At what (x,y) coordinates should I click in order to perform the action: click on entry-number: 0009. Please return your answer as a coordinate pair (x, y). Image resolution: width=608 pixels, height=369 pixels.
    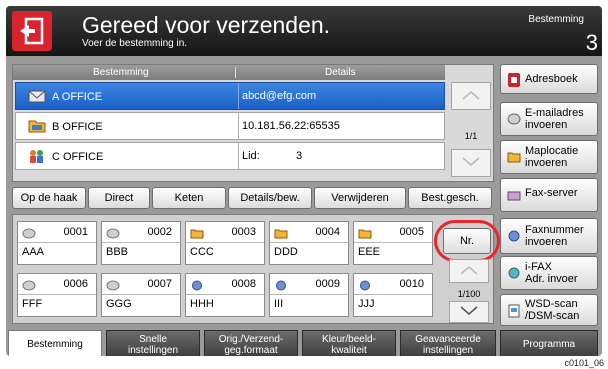
    Looking at the image, I should click on (327, 284).